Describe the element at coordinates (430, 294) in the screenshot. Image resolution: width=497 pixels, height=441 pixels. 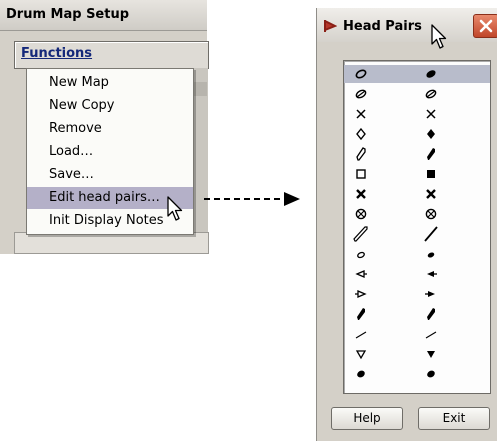
I see `filled-right-triangle-notehead-icon` at that location.